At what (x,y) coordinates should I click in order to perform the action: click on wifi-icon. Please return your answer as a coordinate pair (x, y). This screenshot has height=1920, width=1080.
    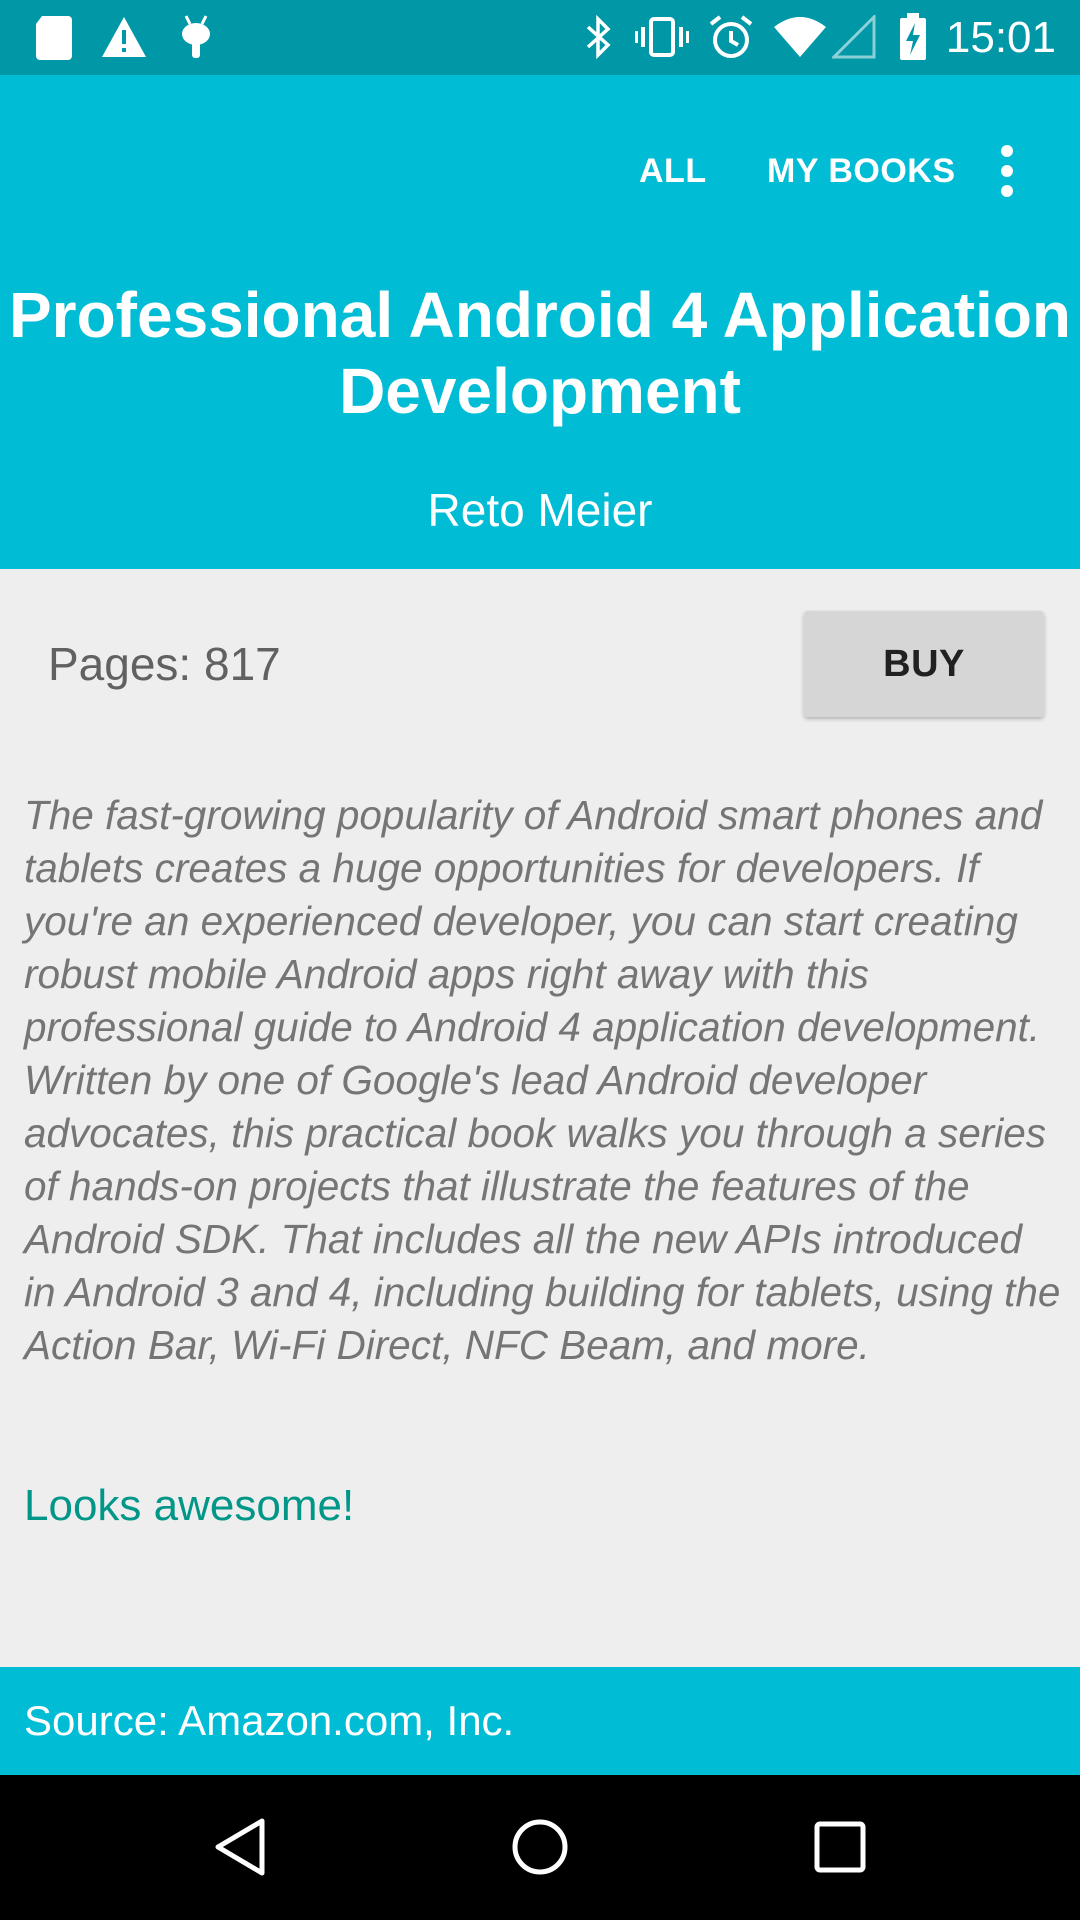
    Looking at the image, I should click on (800, 37).